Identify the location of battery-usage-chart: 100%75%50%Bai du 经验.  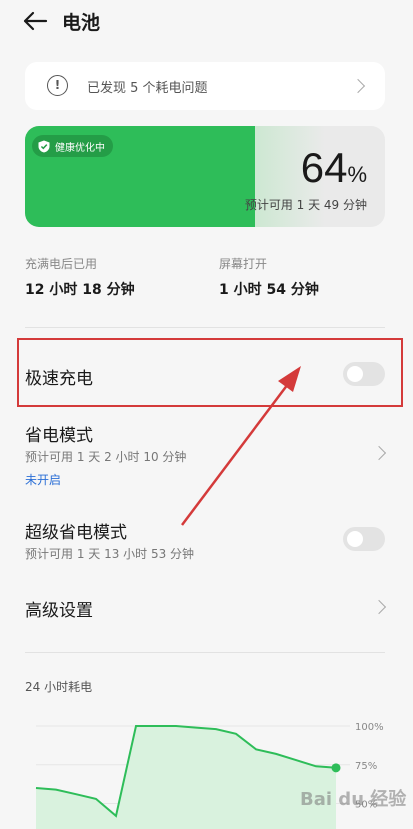
(221, 775).